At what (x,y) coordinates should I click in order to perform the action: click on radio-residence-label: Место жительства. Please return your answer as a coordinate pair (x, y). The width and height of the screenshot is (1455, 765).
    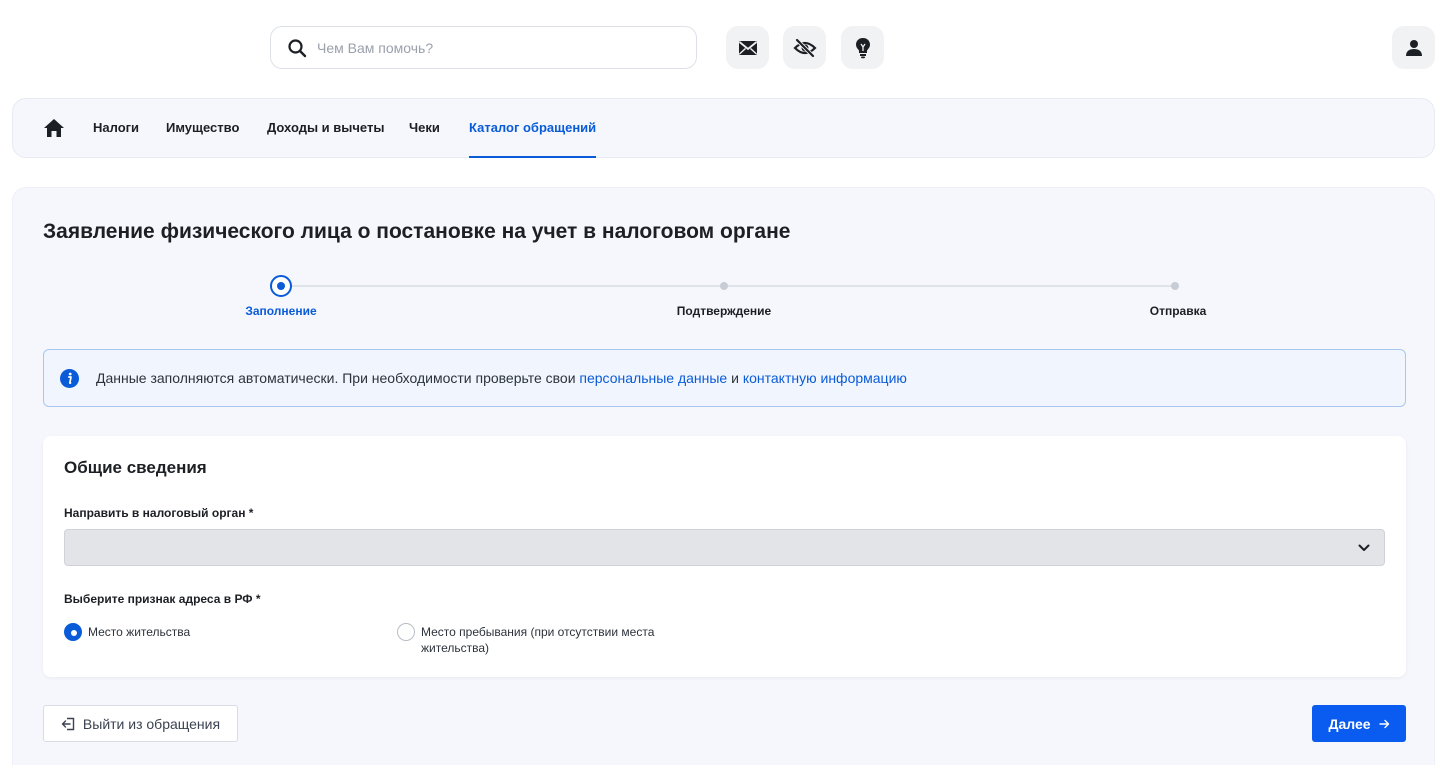
    Looking at the image, I should click on (139, 632).